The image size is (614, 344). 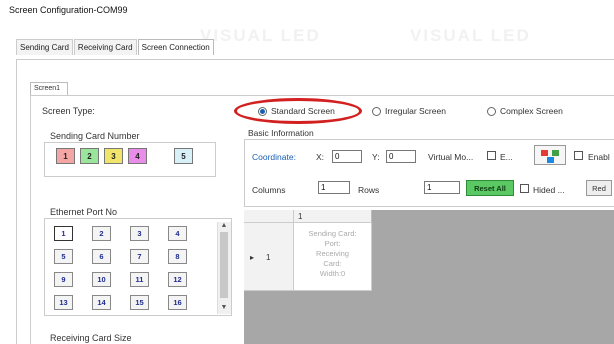 I want to click on enable-checkbox, so click(x=578, y=155).